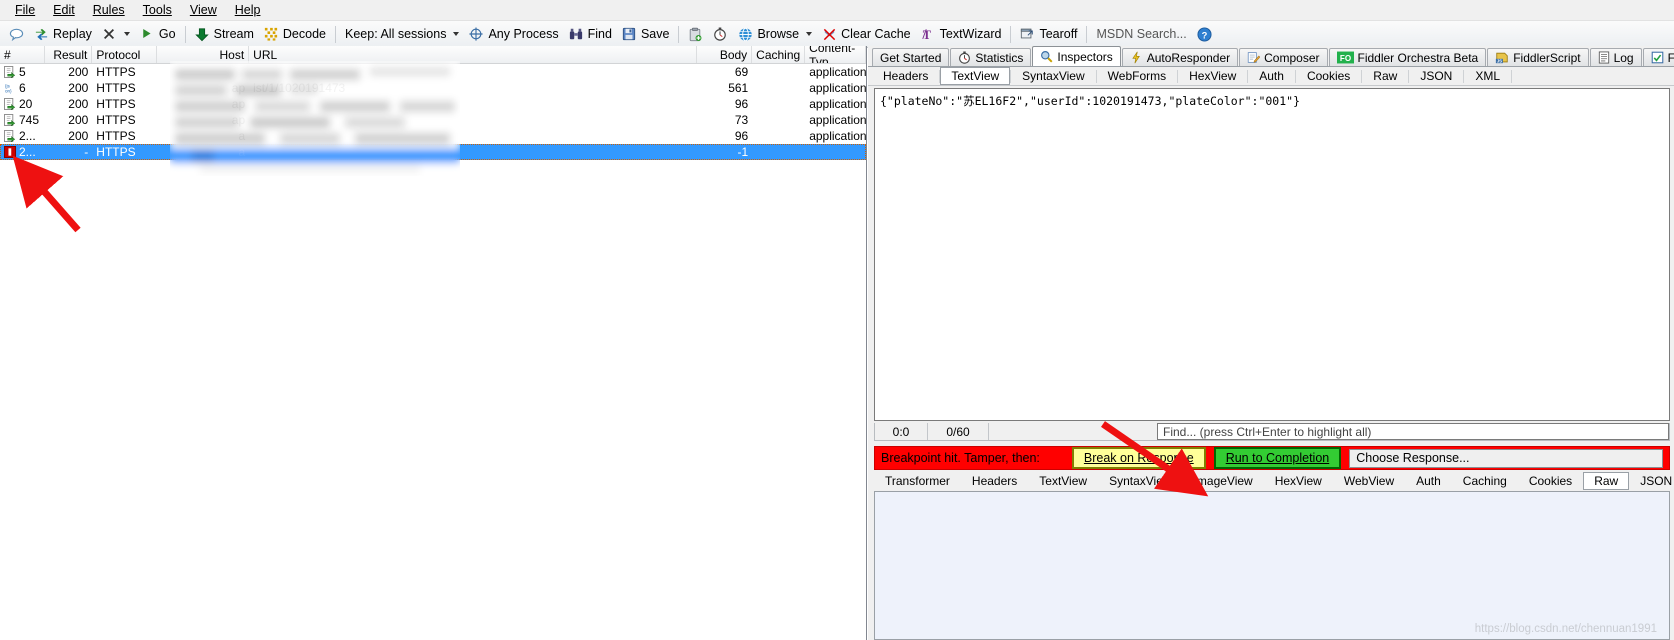 This screenshot has height=640, width=1674. I want to click on table-row-selected: 2... - HTTPS a -1, so click(433, 152).